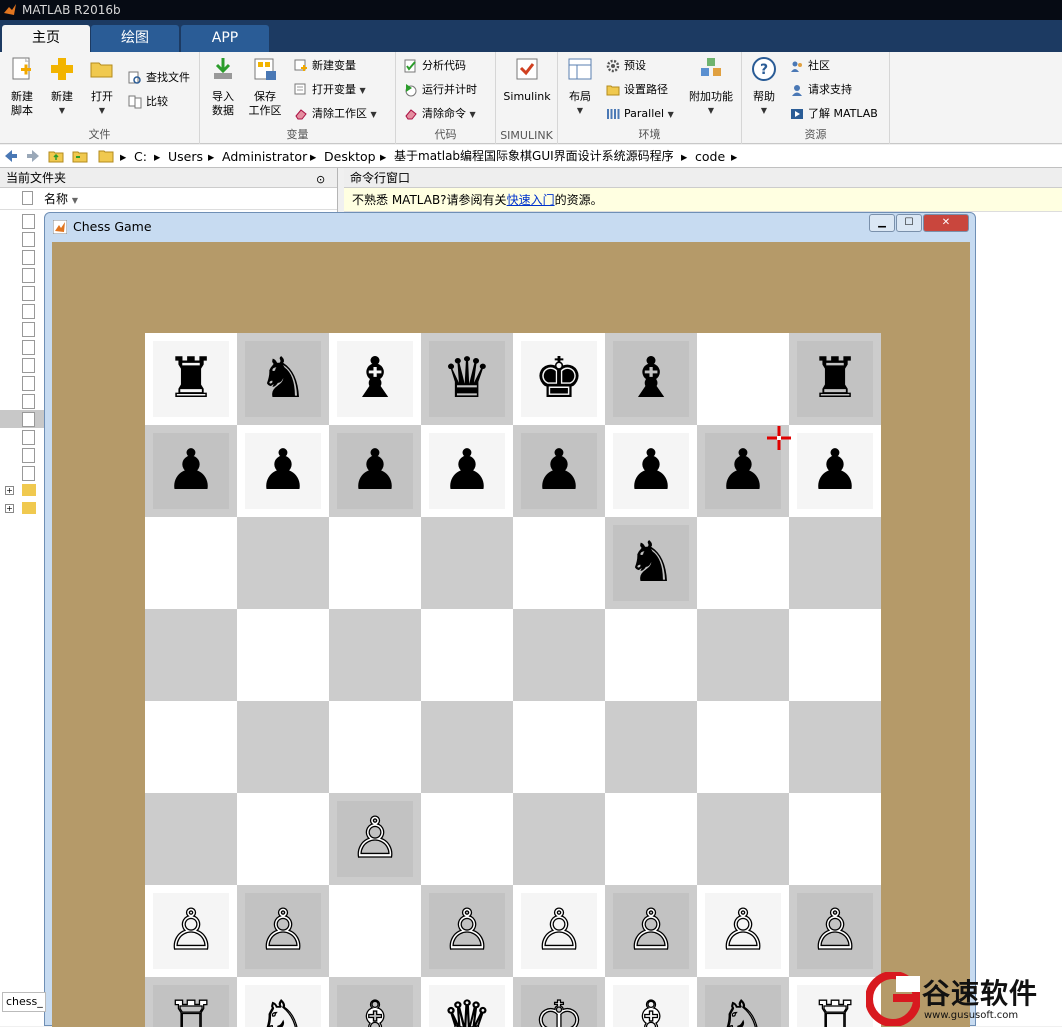  Describe the element at coordinates (325, 66) in the screenshot. I see `new-variable-button: 新建变量` at that location.